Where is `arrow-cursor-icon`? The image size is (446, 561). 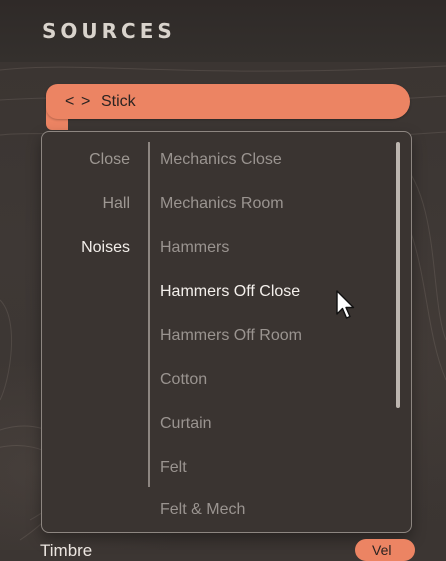
arrow-cursor-icon is located at coordinates (345, 304).